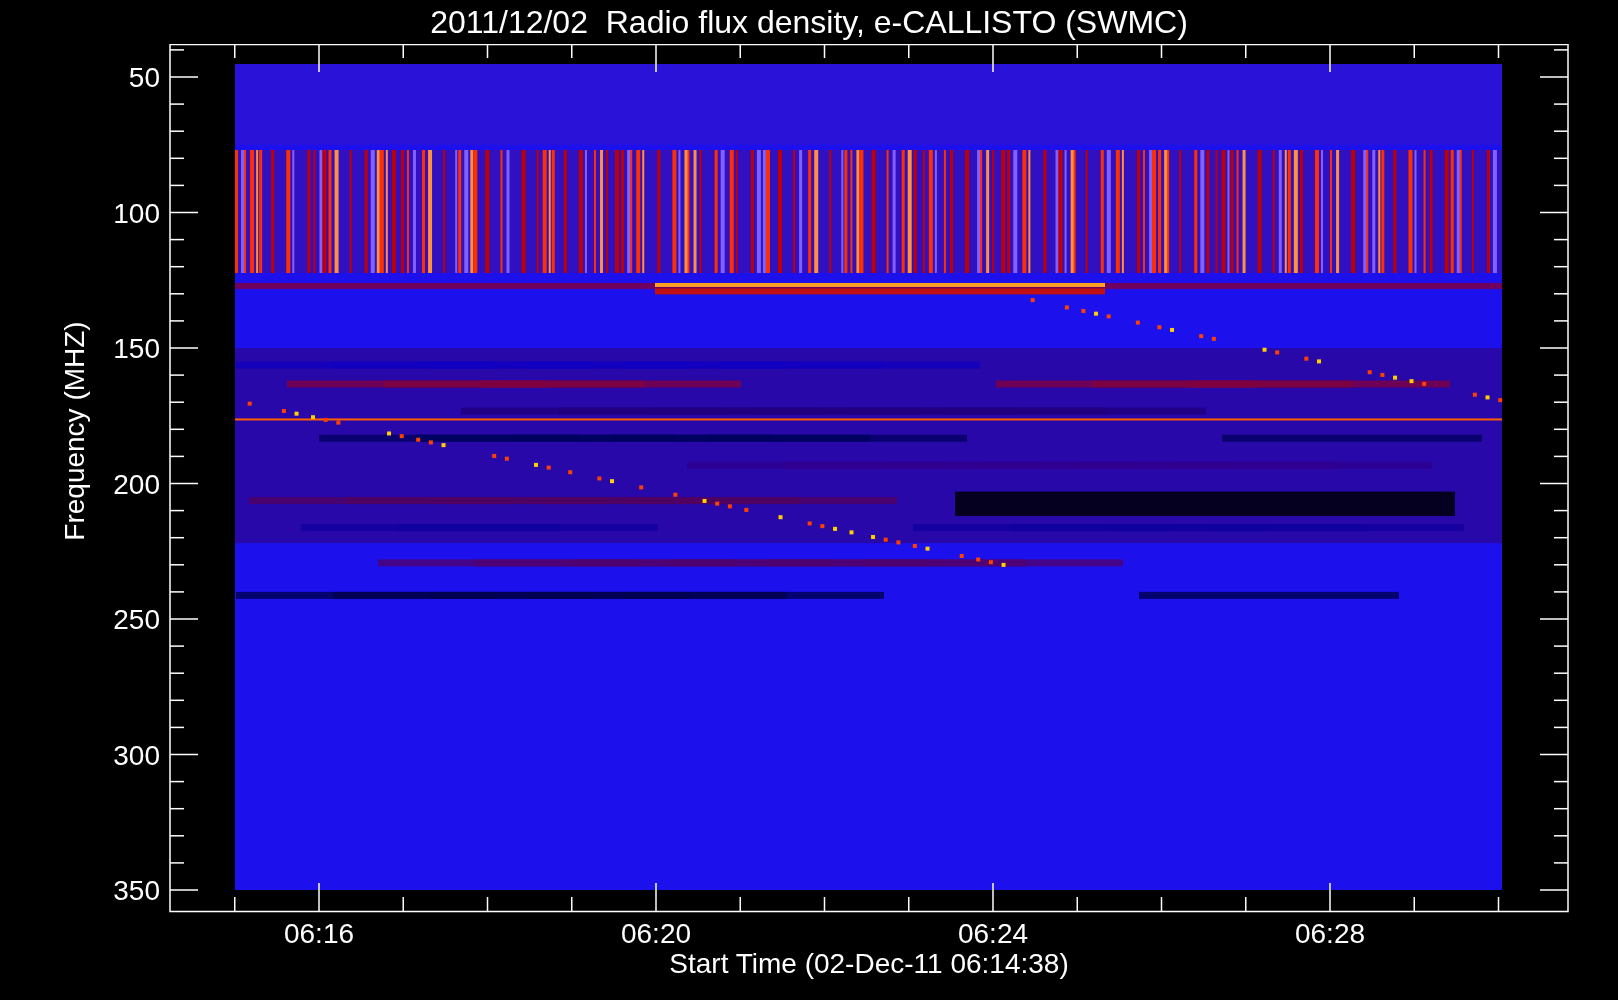  Describe the element at coordinates (809, 22) in the screenshot. I see `chart-title: 2011/12/02 Radio flux density, e-CALLISTO (SWMC)` at that location.